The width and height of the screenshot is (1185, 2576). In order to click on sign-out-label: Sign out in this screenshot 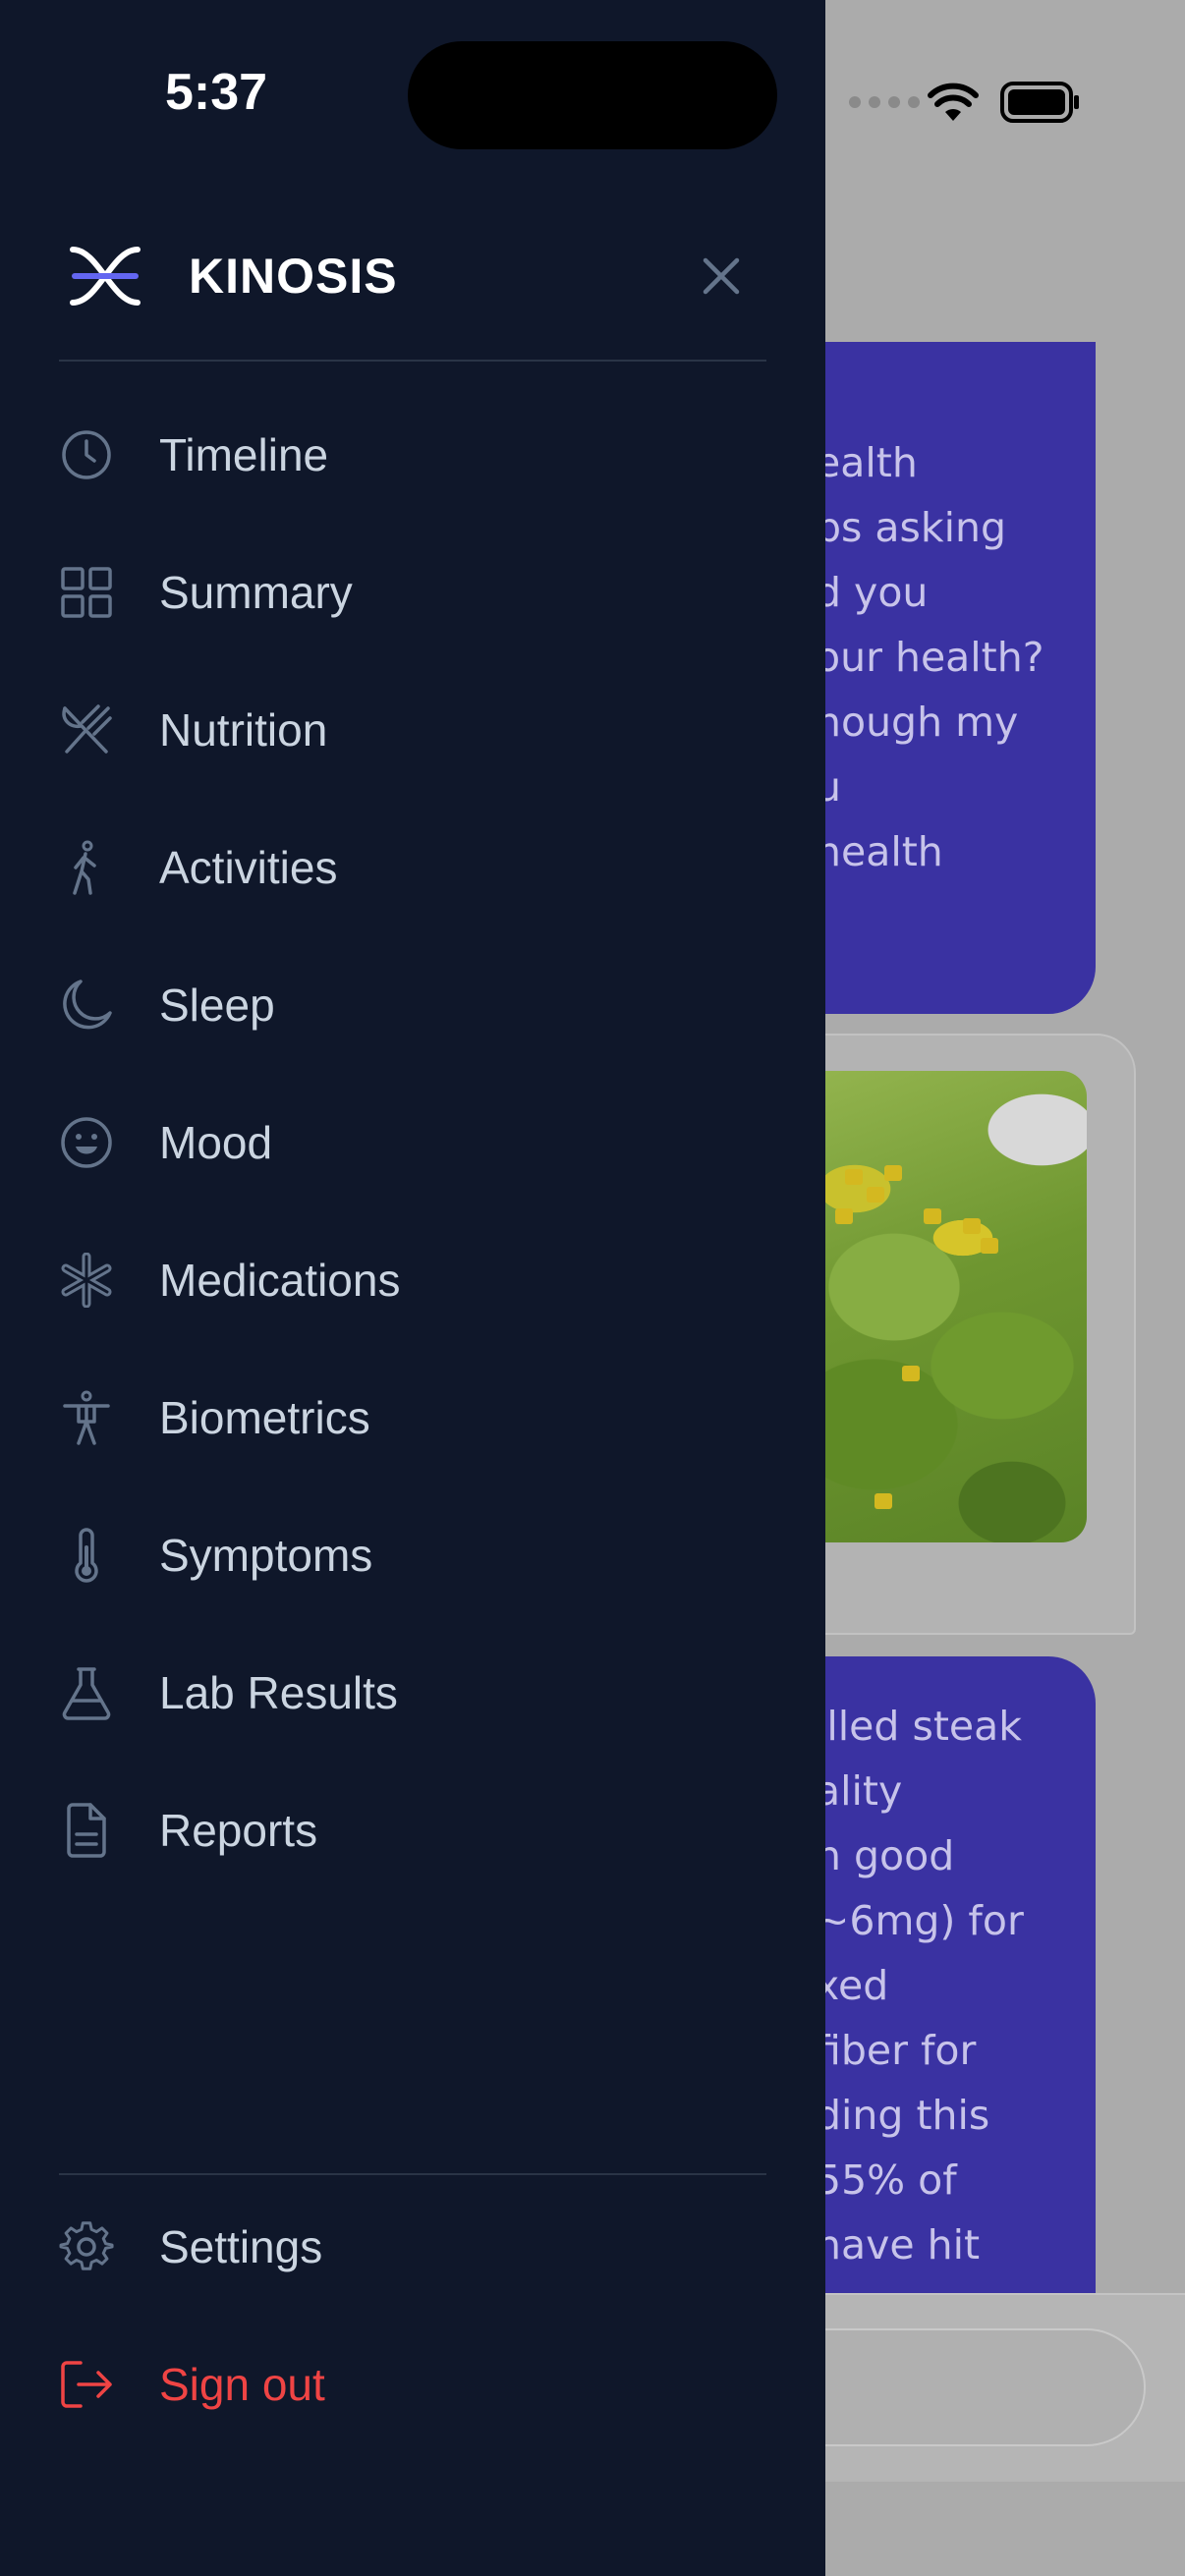, I will do `click(242, 2384)`.